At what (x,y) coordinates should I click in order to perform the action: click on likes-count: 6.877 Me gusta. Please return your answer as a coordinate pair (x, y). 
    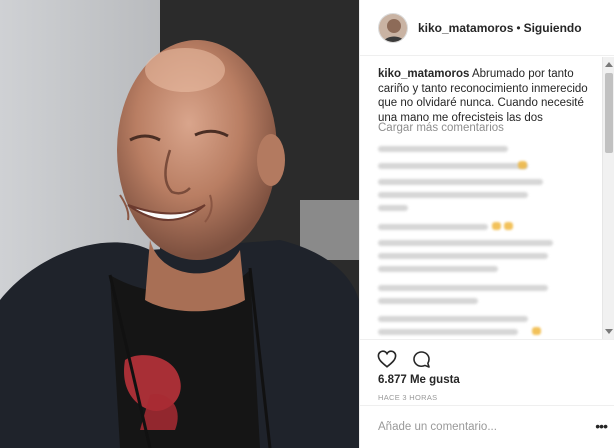
    Looking at the image, I should click on (419, 380).